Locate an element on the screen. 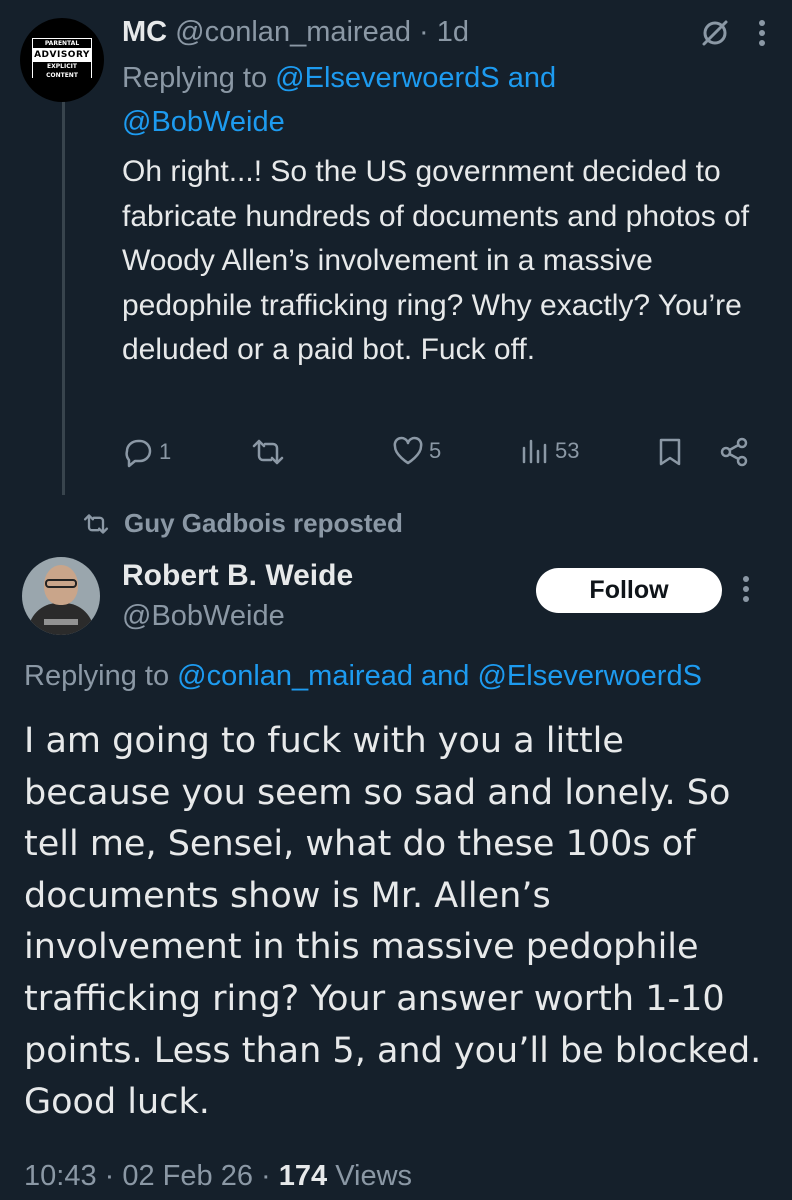 This screenshot has width=792, height=1200. display-name: MC is located at coordinates (144, 32).